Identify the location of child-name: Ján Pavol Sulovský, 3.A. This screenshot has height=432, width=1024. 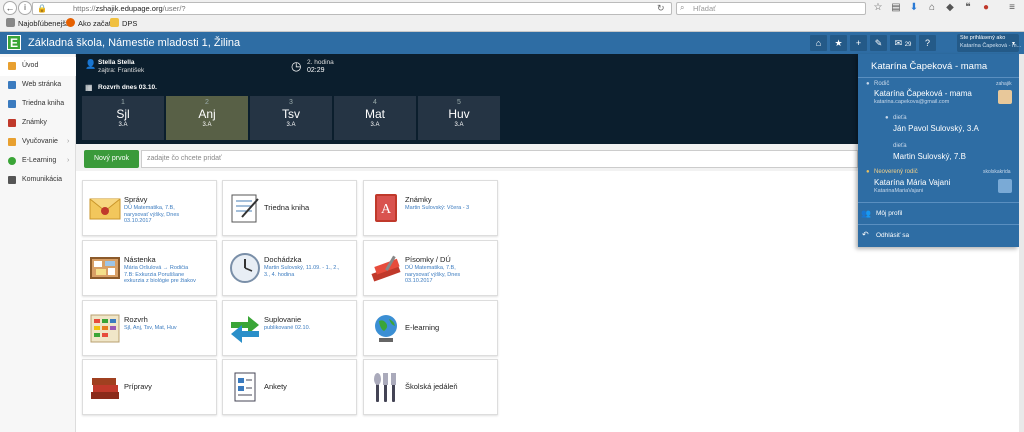
(936, 128).